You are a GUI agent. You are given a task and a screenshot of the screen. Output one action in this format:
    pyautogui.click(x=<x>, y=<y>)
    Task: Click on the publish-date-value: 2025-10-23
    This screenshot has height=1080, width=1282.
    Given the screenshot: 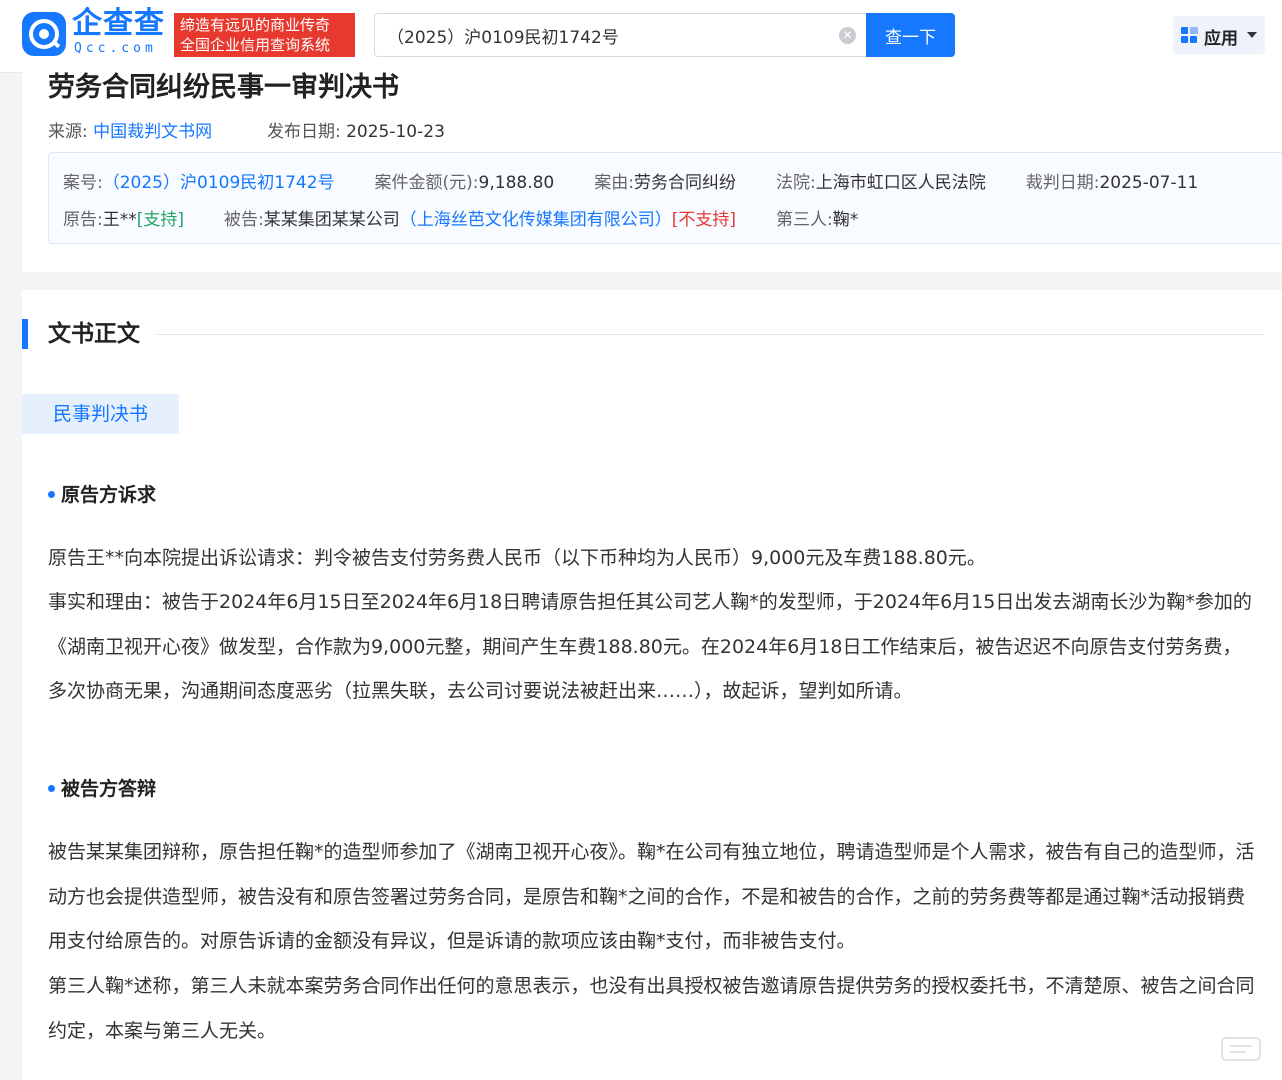 What is the action you would take?
    pyautogui.click(x=395, y=132)
    